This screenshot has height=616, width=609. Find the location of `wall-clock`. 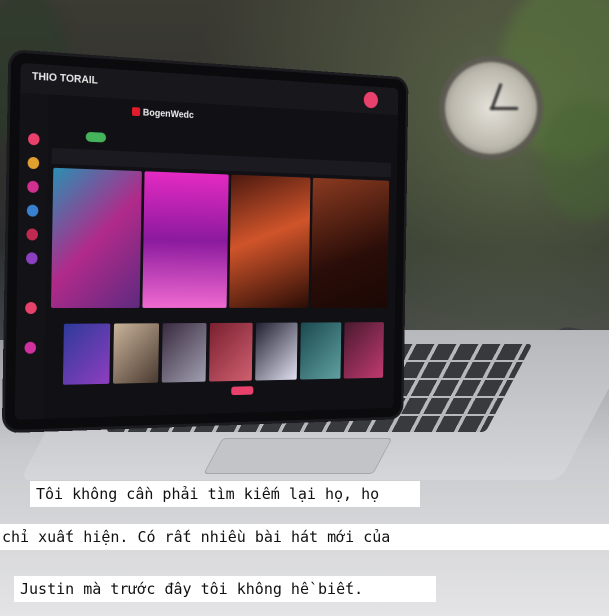

wall-clock is located at coordinates (491, 108).